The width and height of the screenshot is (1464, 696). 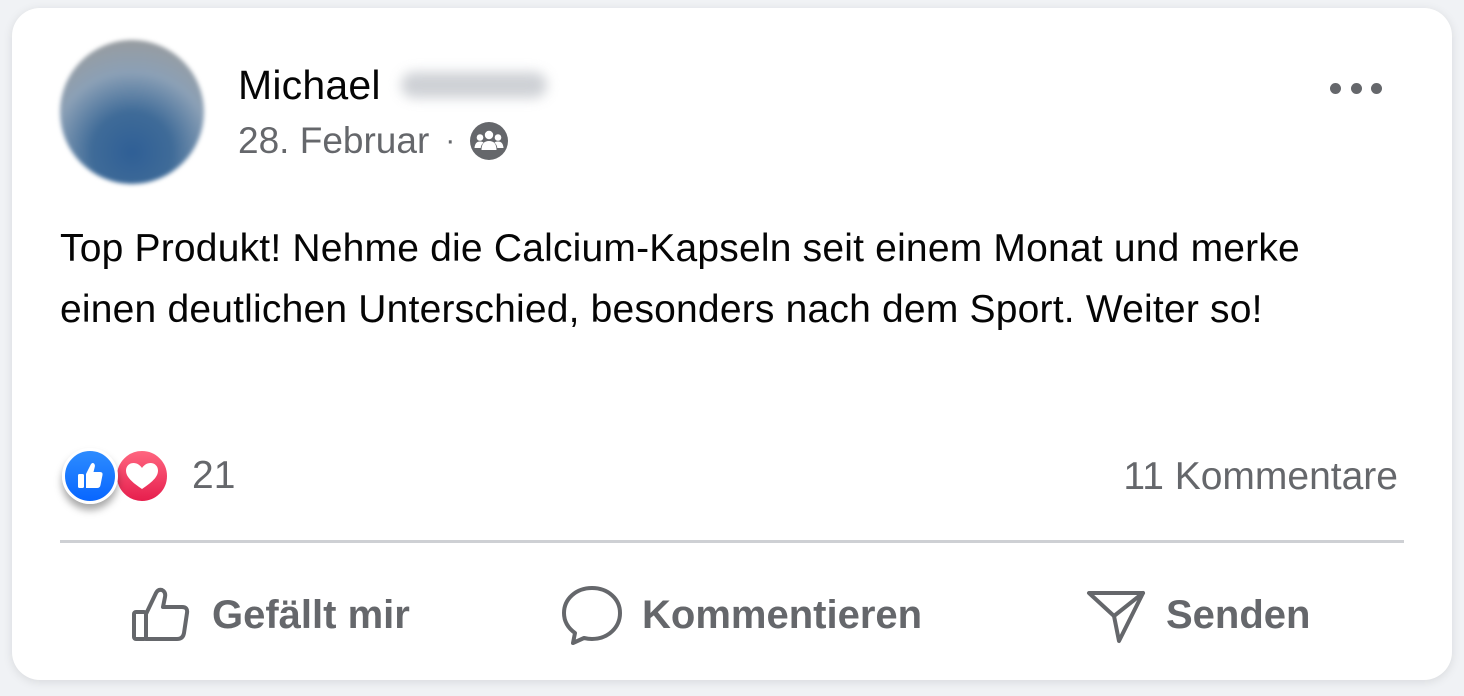 I want to click on comments-count: 11 Kommentare, so click(x=1260, y=477).